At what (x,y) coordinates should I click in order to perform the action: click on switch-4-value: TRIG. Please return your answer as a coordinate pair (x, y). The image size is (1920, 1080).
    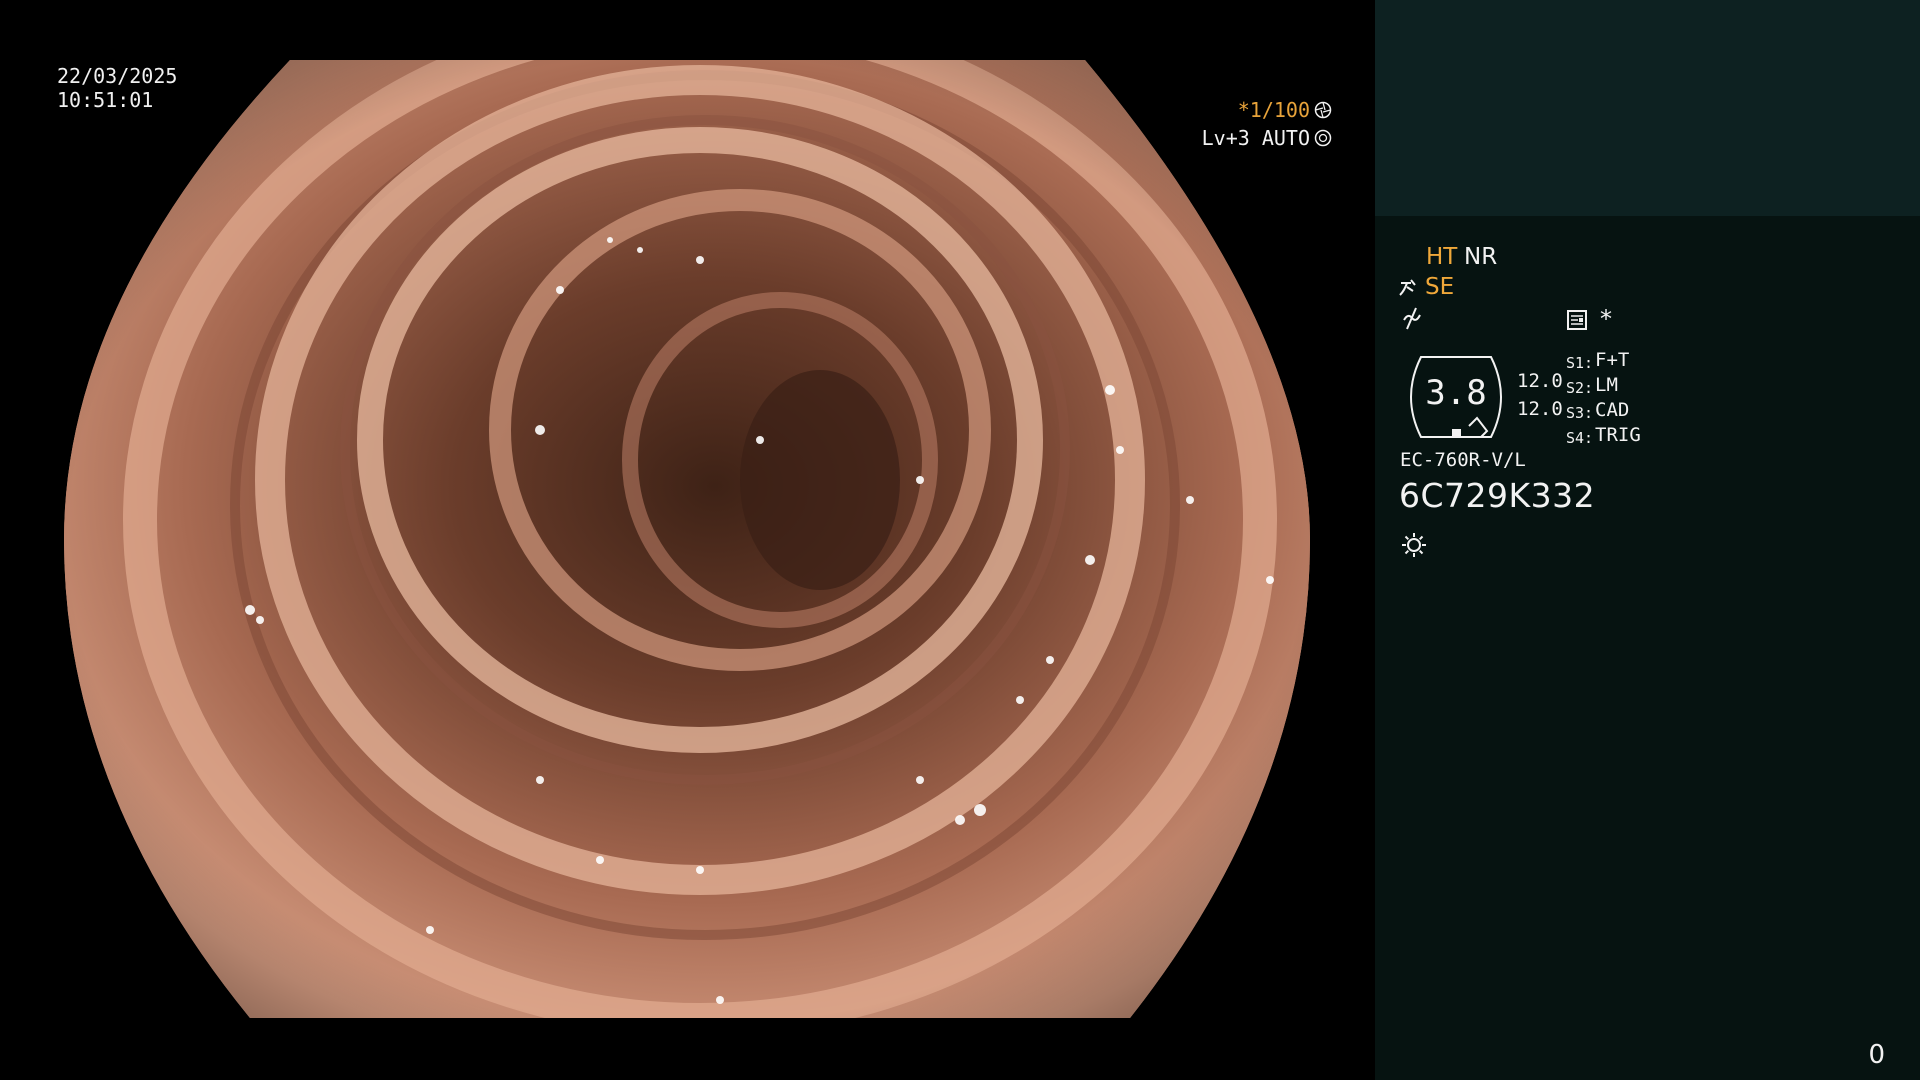
    Looking at the image, I should click on (1618, 435).